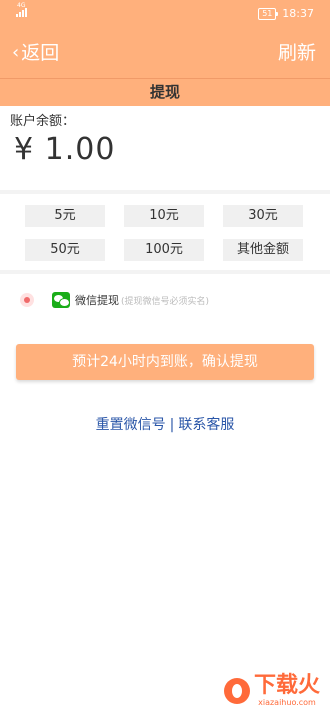  I want to click on signal-icon, so click(21, 12).